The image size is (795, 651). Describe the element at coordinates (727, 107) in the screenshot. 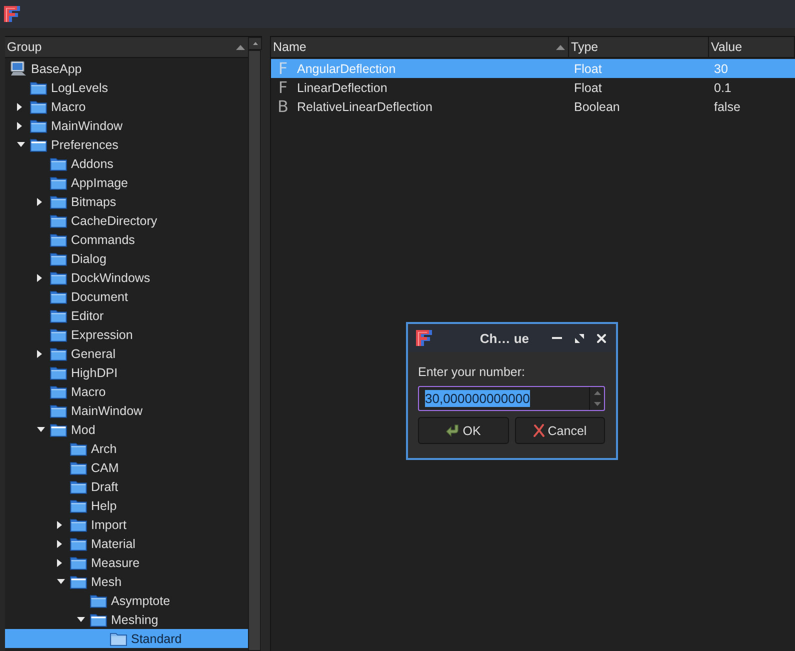

I see `value-cell-text: false` at that location.